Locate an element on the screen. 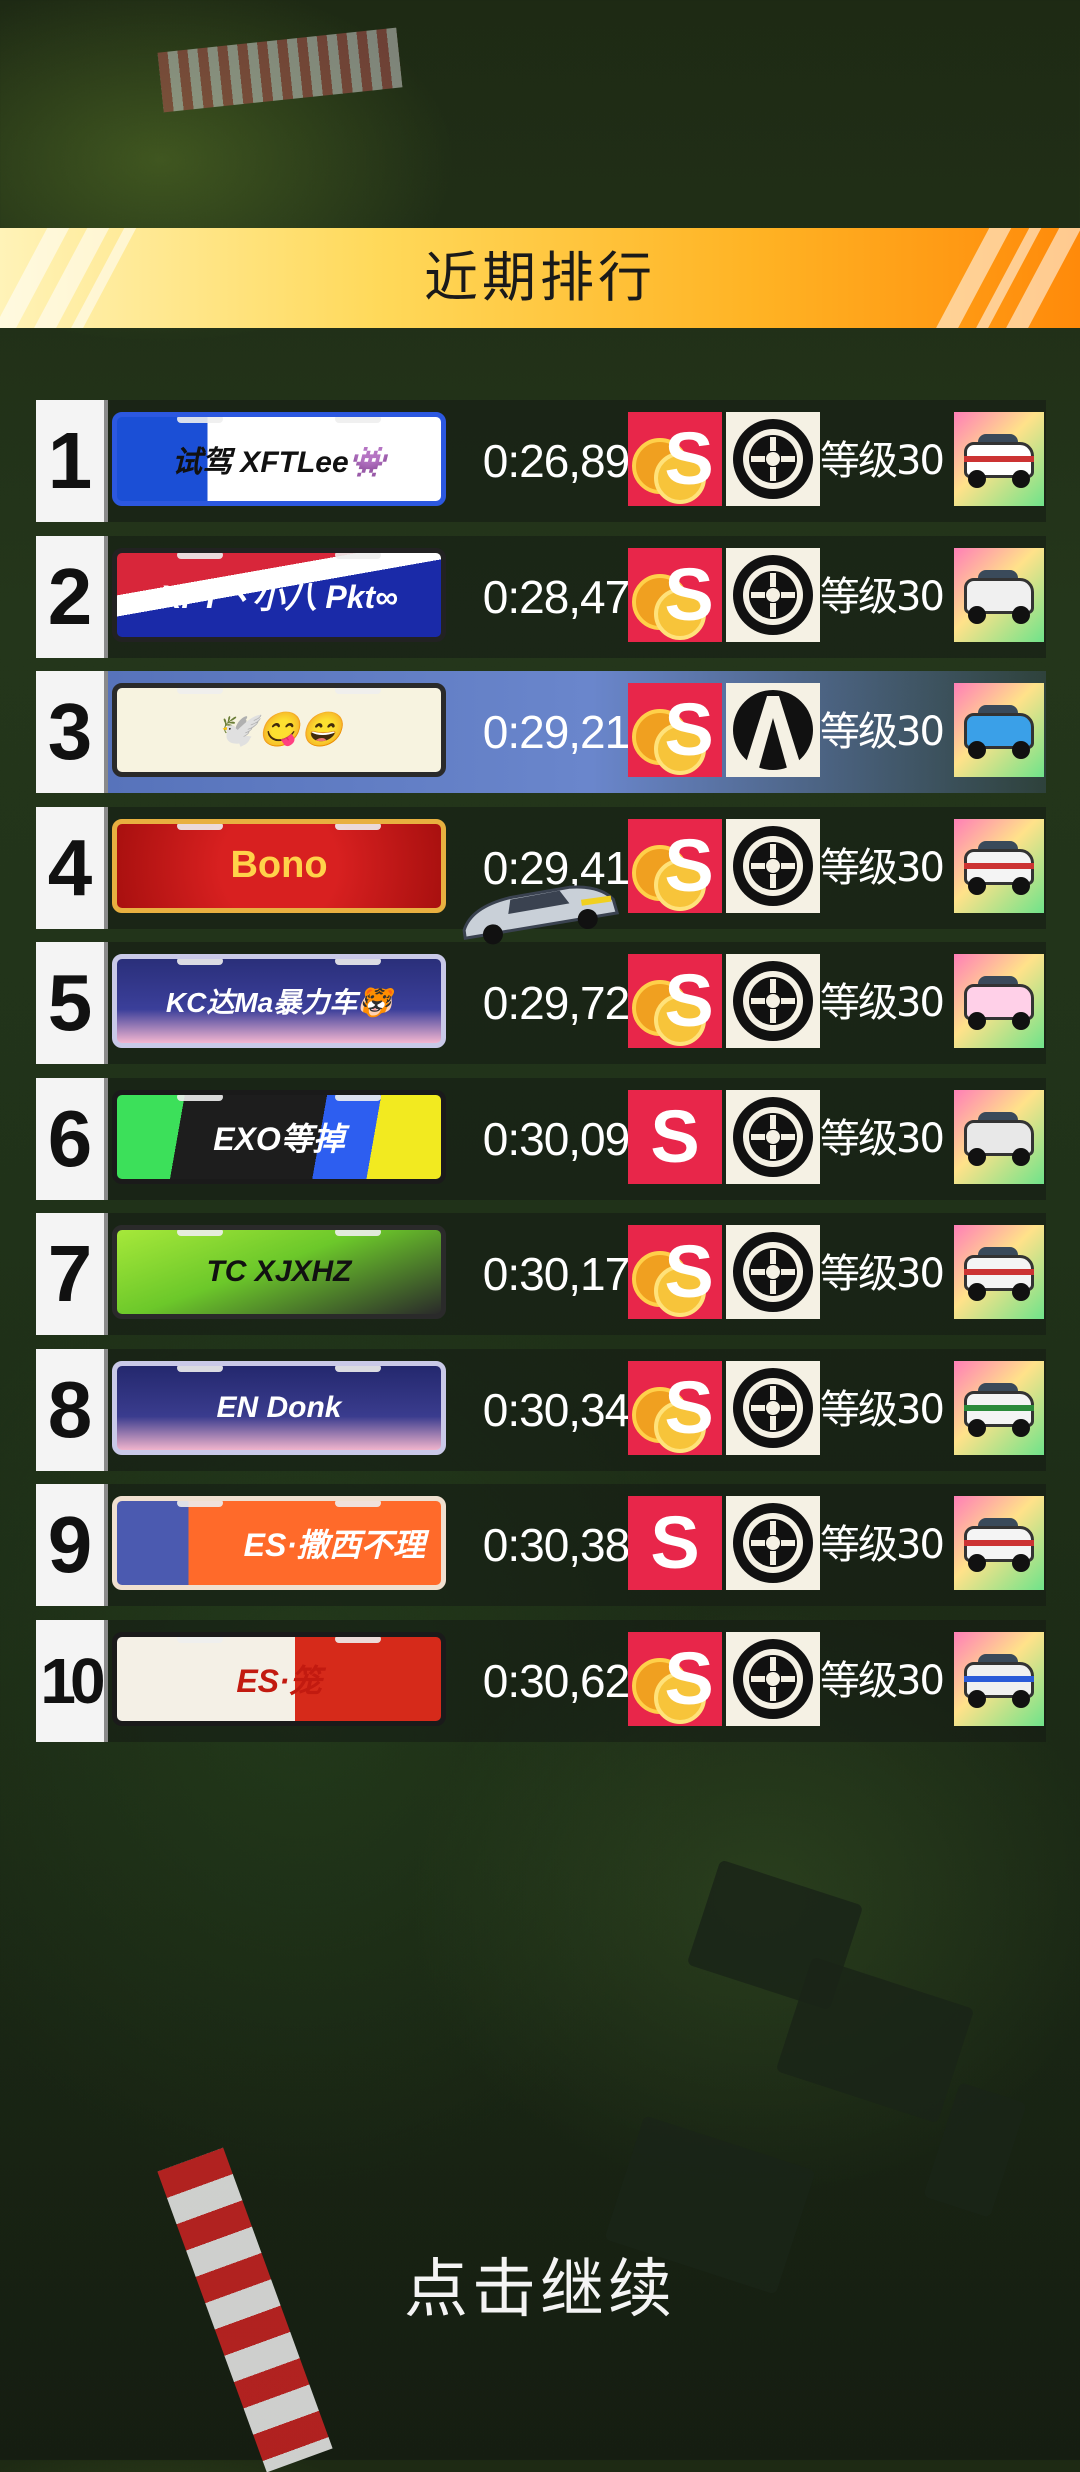 The height and width of the screenshot is (2472, 1080). plate-text: ES·笼 is located at coordinates (279, 1680).